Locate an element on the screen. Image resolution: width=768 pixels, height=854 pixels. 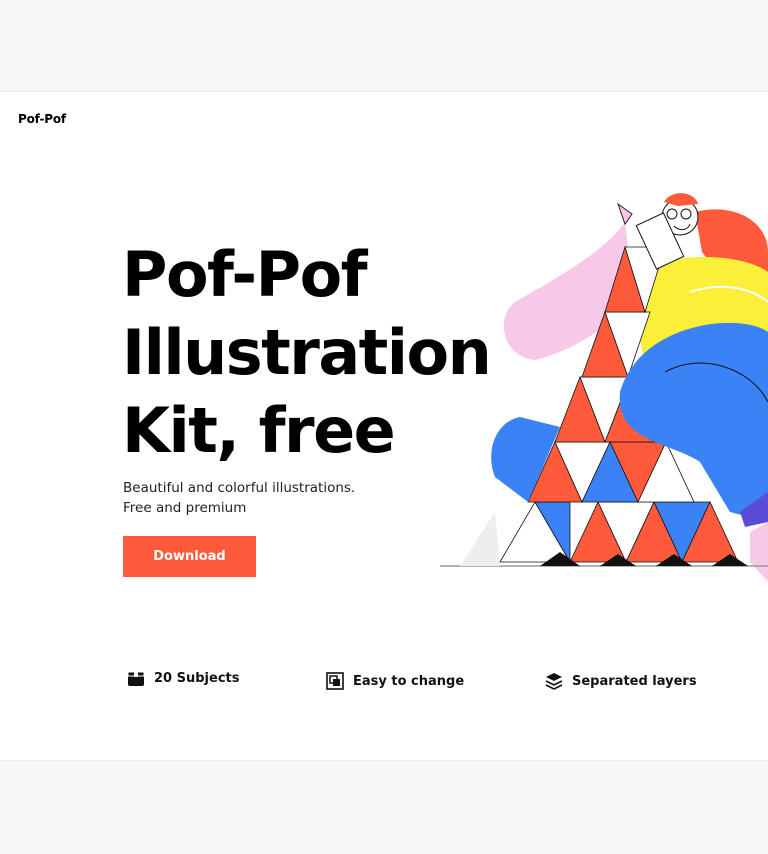
subtitle-line: Beautiful and colorful illustrations. is located at coordinates (239, 488).